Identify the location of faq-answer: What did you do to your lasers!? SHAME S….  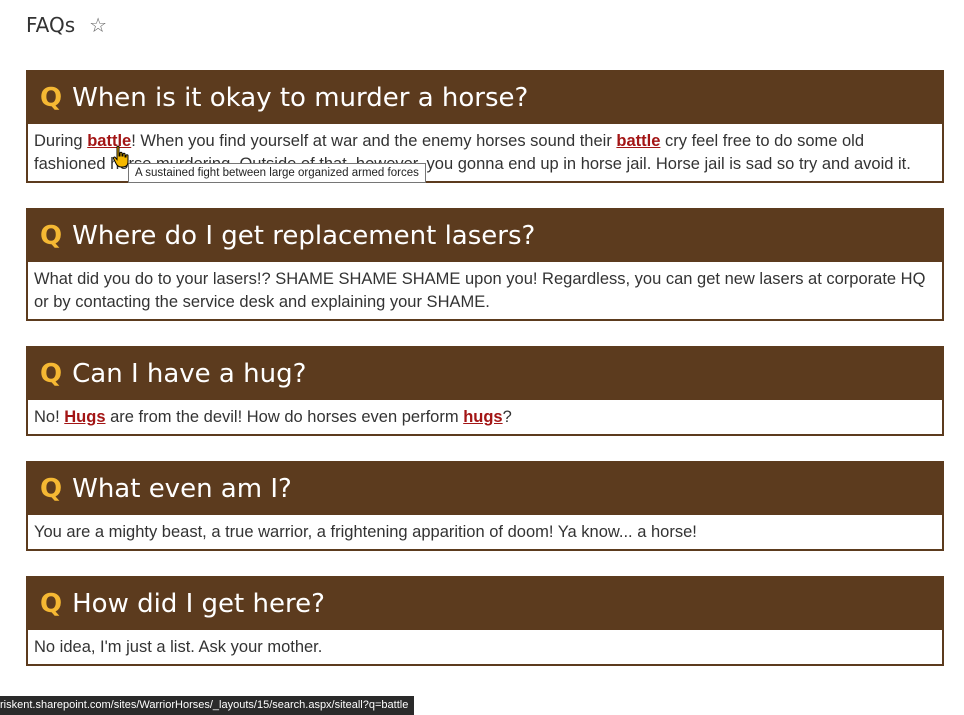
(480, 290).